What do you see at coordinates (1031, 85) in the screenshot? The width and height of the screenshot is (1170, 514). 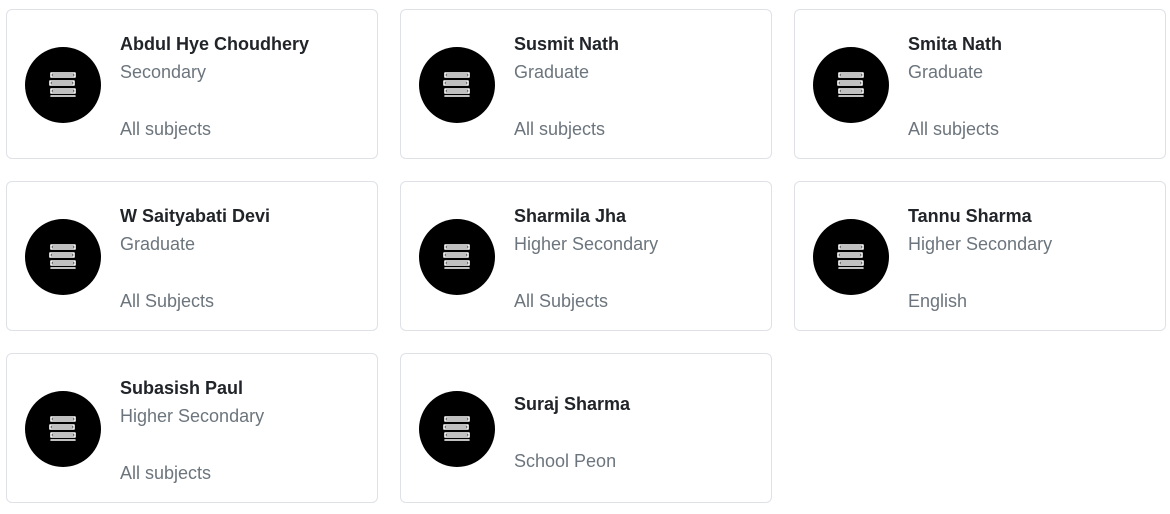 I see `staff-info: Smita Nath Graduate All subjects` at bounding box center [1031, 85].